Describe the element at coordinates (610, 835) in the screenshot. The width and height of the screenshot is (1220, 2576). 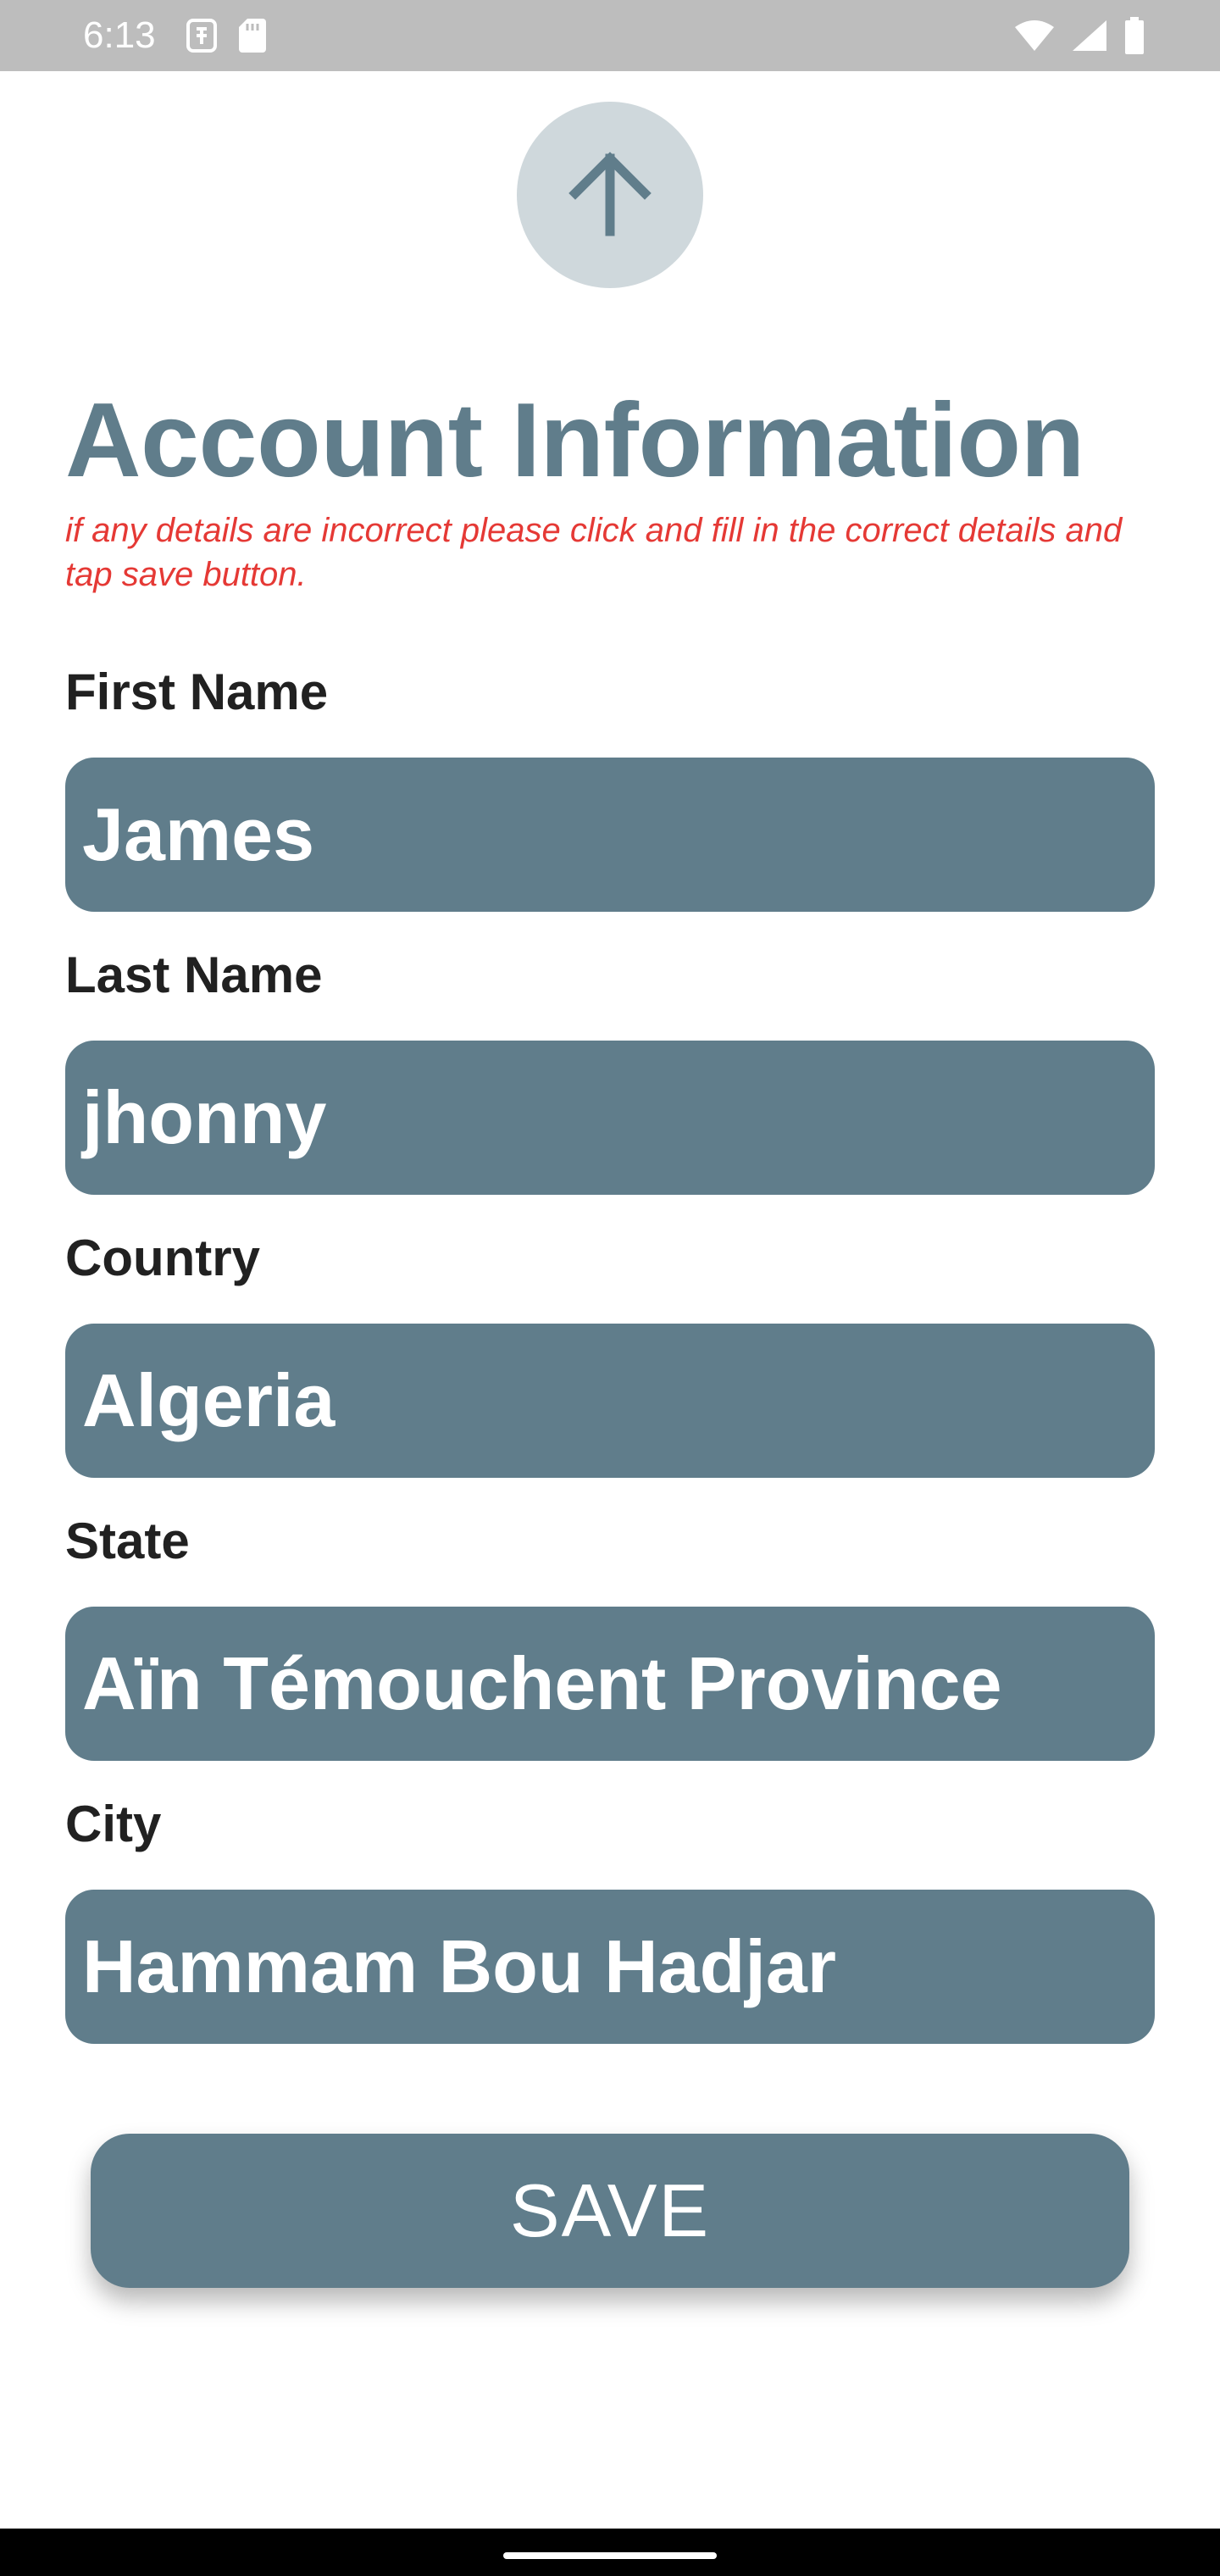
I see `first-name-field: James` at that location.